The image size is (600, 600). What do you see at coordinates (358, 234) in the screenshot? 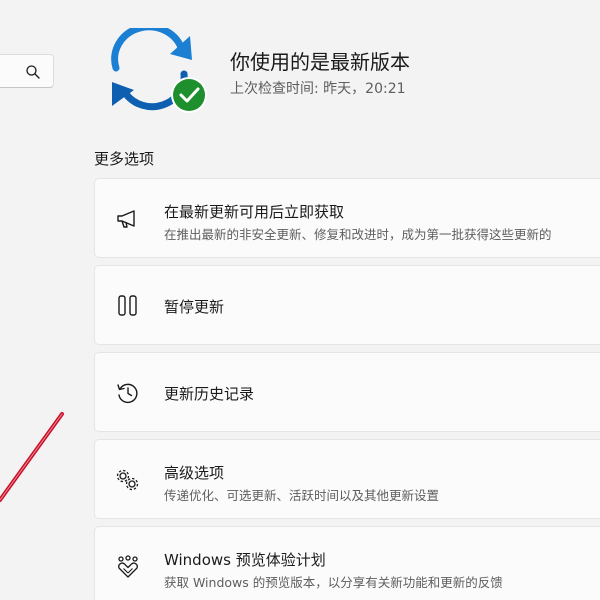
I see `option-description: 在推出最新的非安全更新、修复和改进时，成为第一批获得这些更新的` at bounding box center [358, 234].